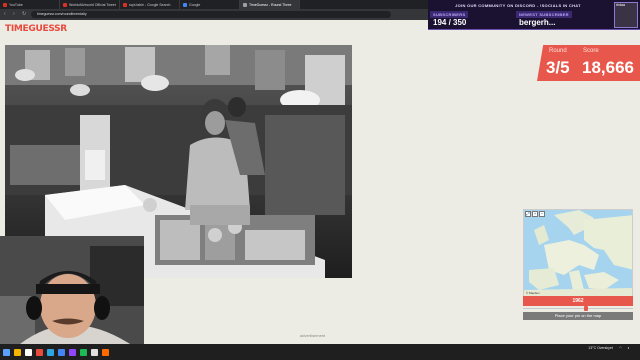 This screenshot has height=360, width=640. Describe the element at coordinates (195, 4) in the screenshot. I see `tab-label: Google` at that location.